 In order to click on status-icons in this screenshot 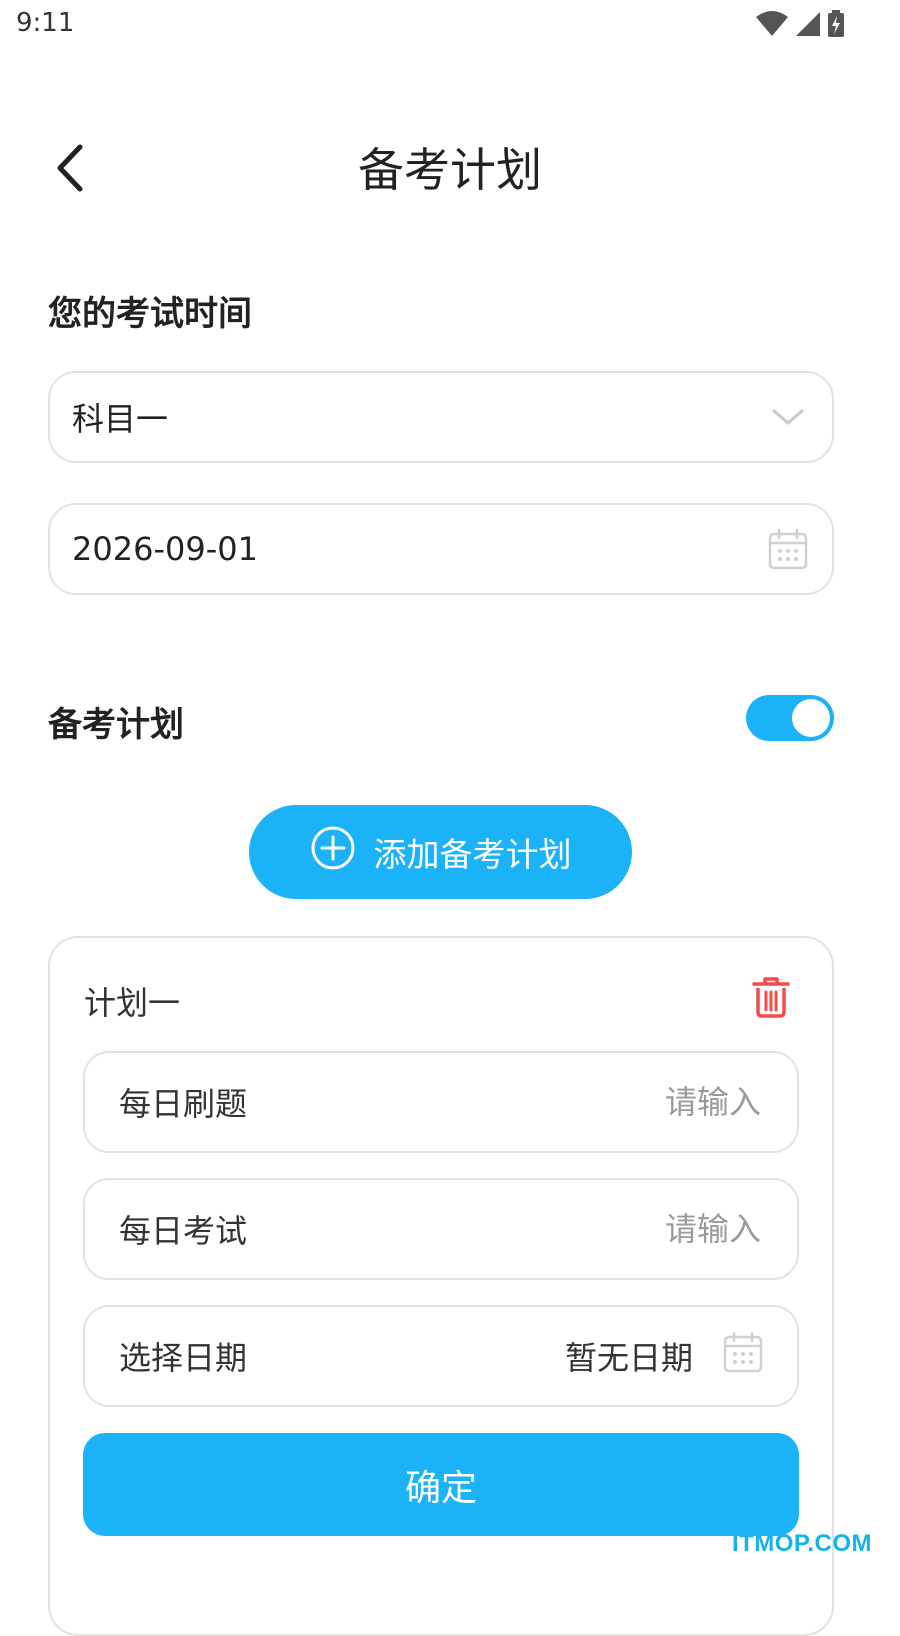, I will do `click(800, 26)`.